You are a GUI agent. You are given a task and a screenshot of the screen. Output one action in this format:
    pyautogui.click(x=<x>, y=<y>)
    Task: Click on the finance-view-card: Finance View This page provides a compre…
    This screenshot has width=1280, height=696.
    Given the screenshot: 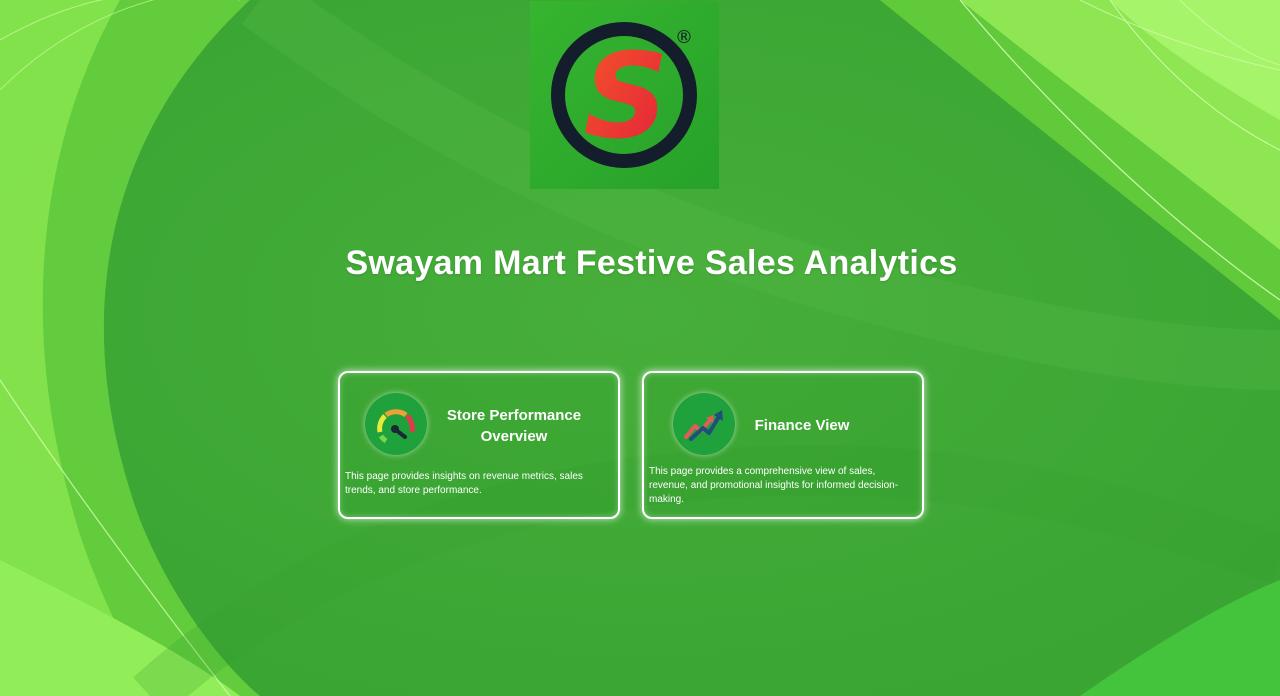 What is the action you would take?
    pyautogui.click(x=783, y=445)
    